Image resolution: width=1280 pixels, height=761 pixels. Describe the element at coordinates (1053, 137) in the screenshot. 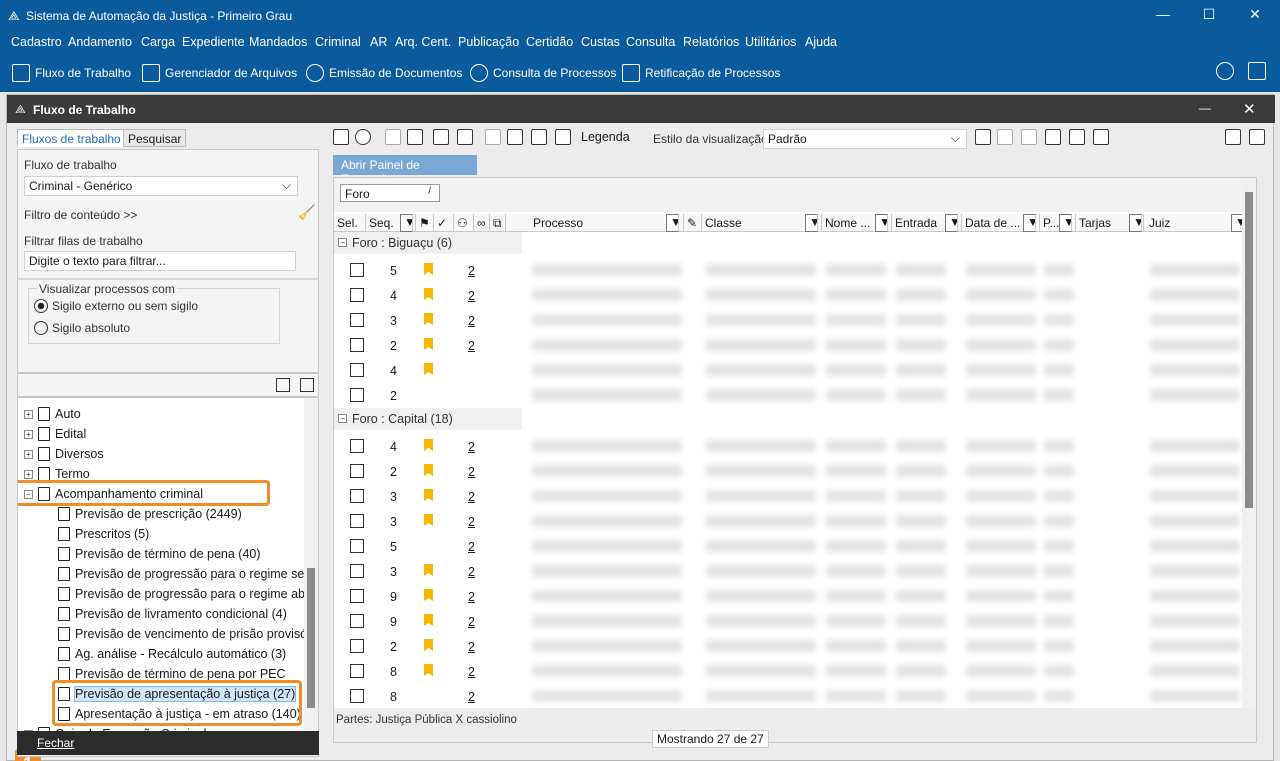

I see `columns-icon` at that location.